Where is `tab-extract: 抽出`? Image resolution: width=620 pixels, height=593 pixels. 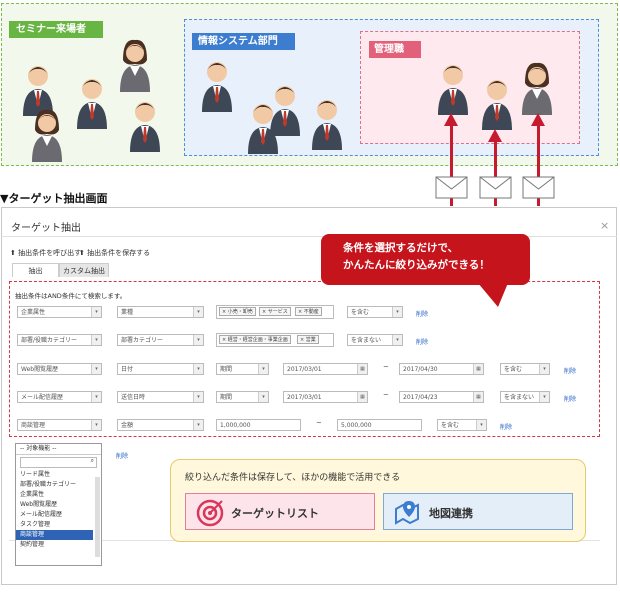
tab-extract: 抽出 is located at coordinates (35, 270).